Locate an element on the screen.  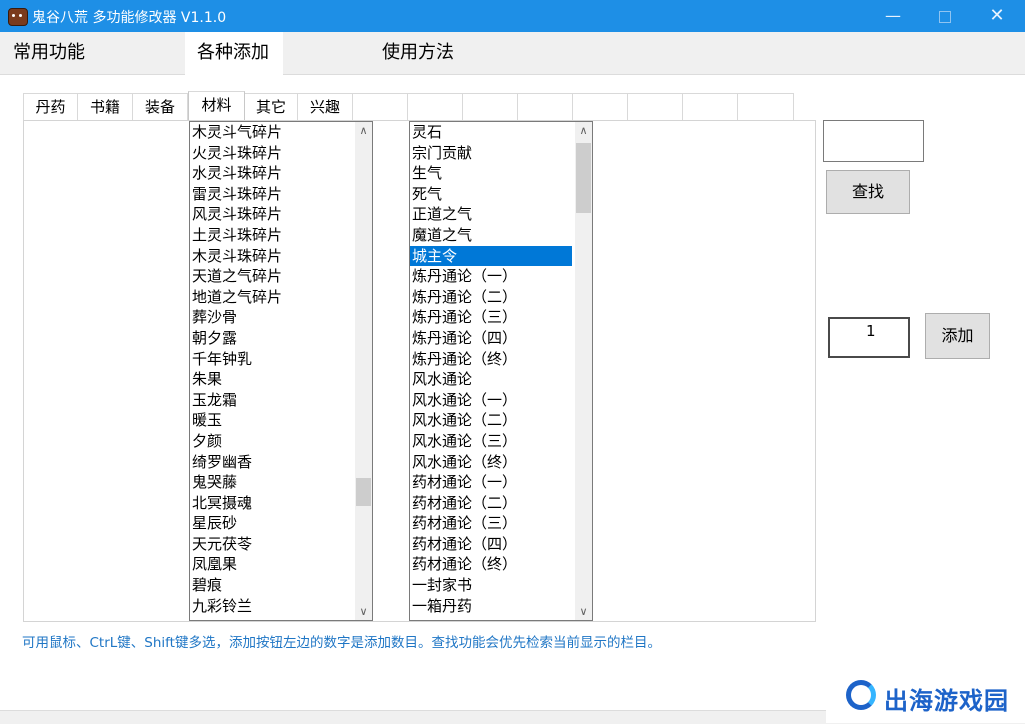
list-item: 死气 is located at coordinates (491, 194).